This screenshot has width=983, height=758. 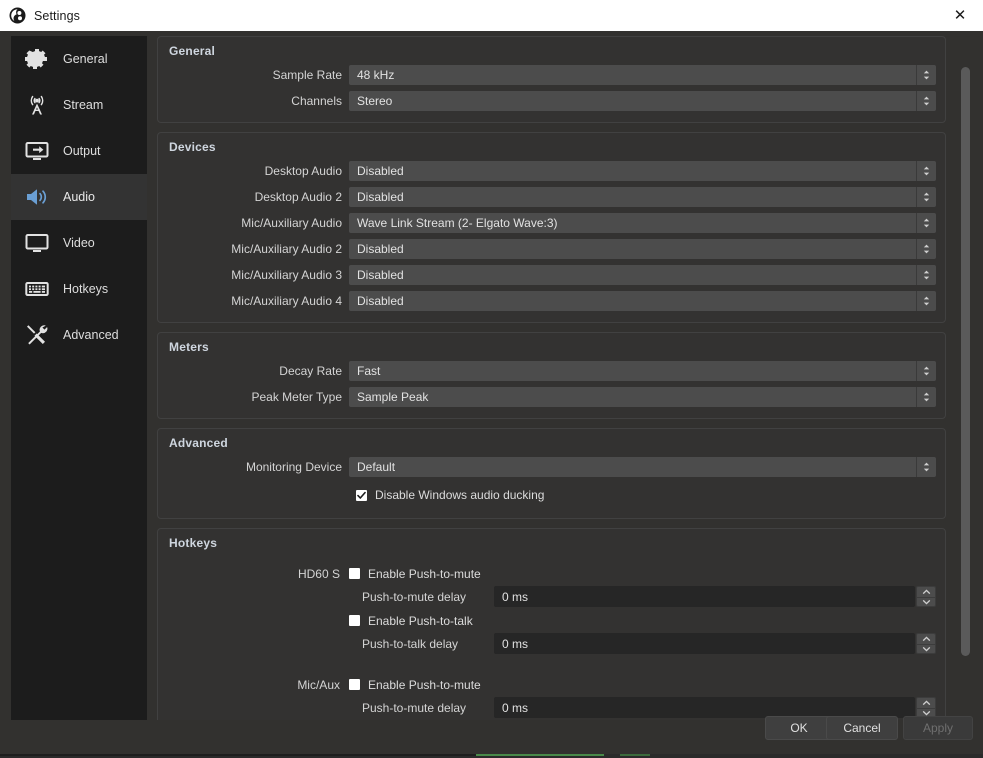 I want to click on channels-value: Stereo, so click(x=632, y=101).